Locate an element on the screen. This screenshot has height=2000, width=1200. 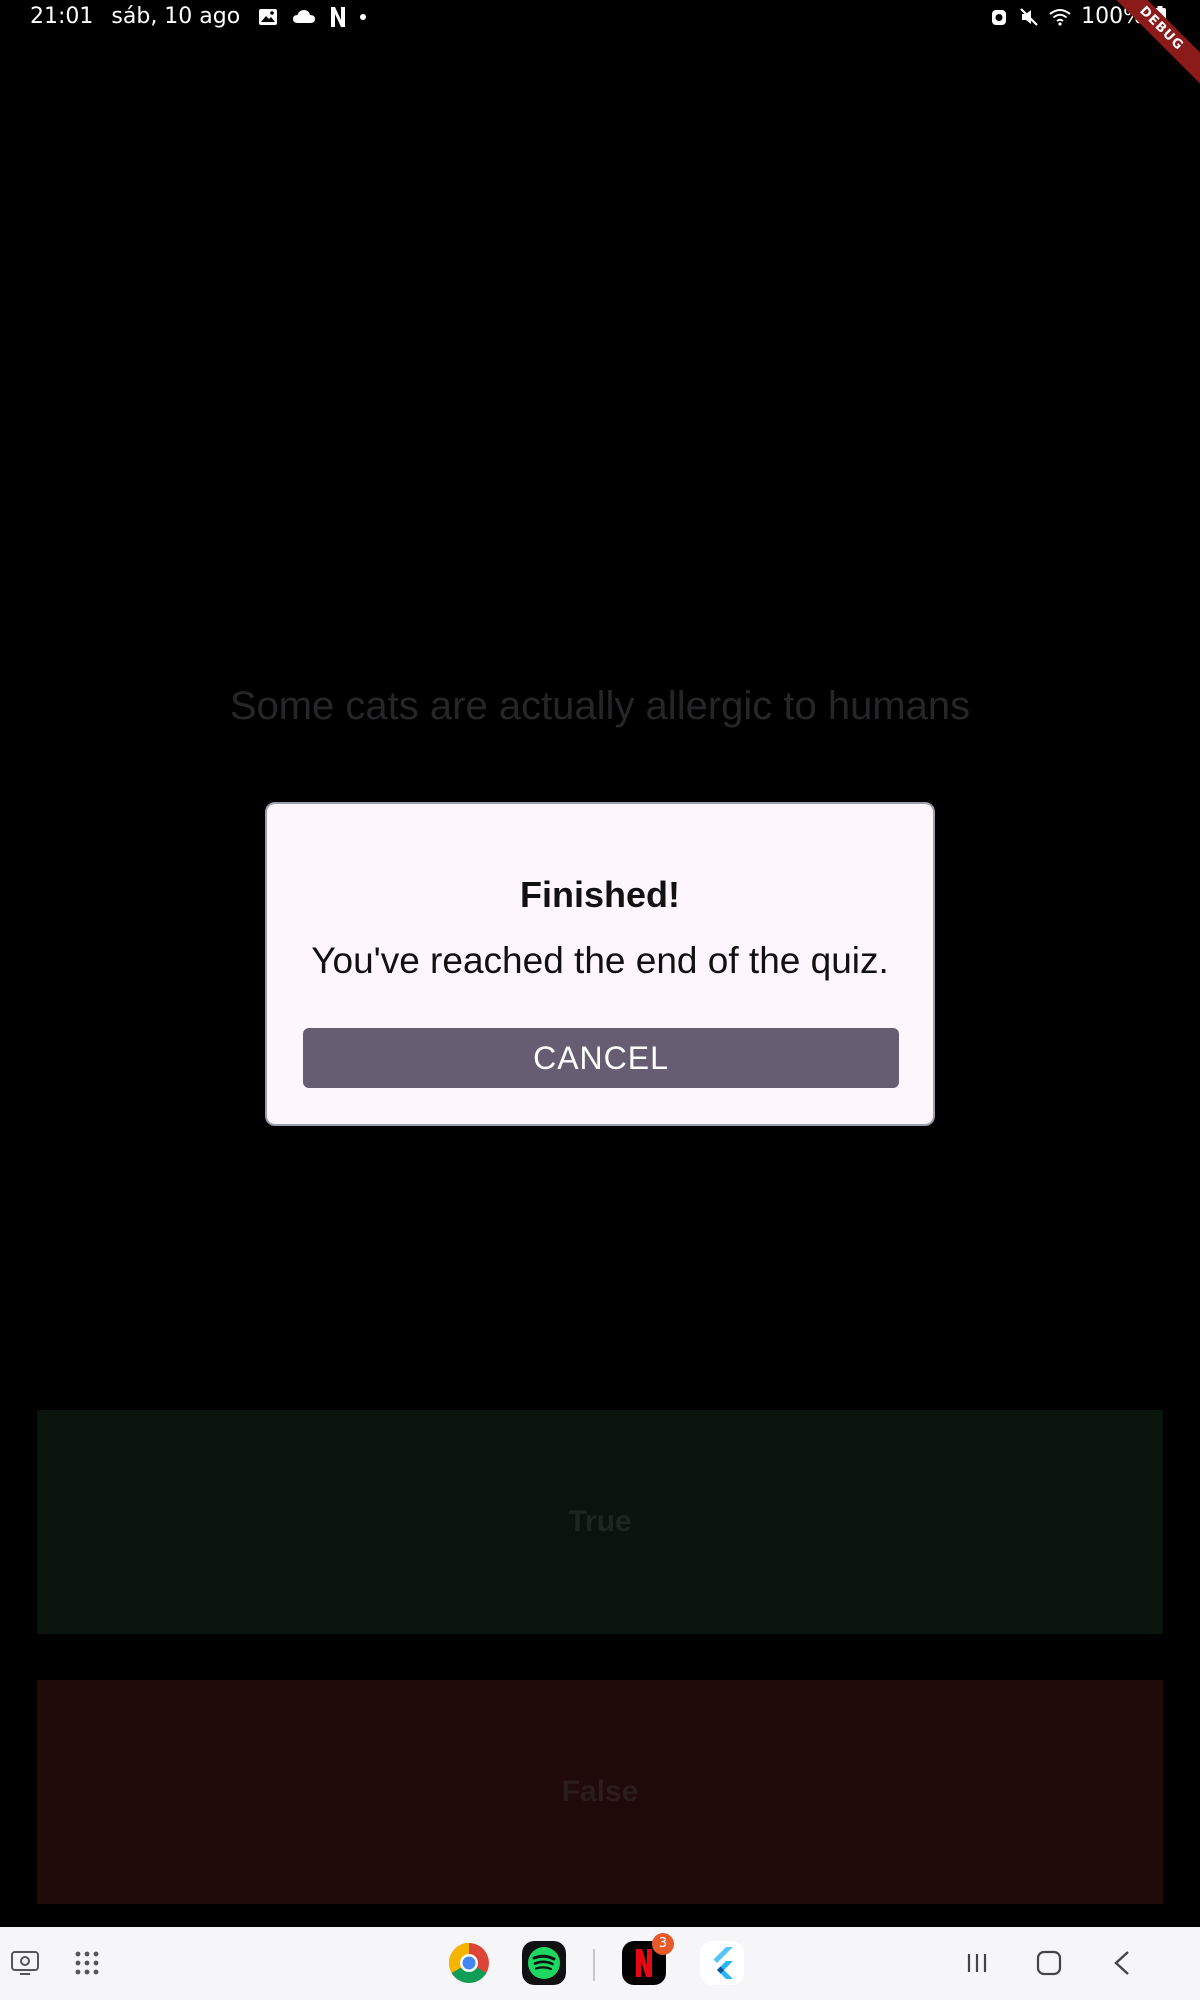
true-button-label: True is located at coordinates (600, 1521).